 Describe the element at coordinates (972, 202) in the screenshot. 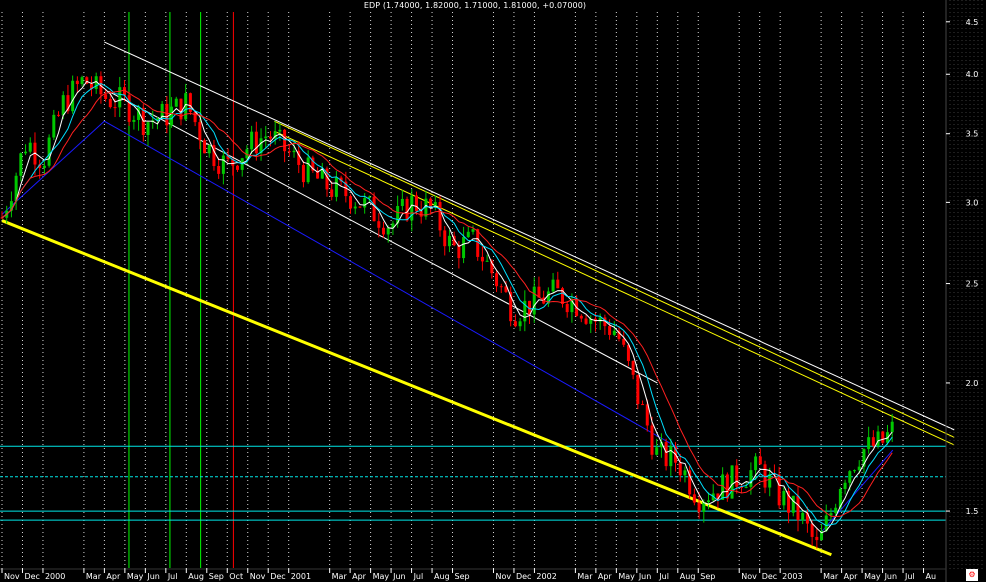

I see `y-tick-label: 3.0` at that location.